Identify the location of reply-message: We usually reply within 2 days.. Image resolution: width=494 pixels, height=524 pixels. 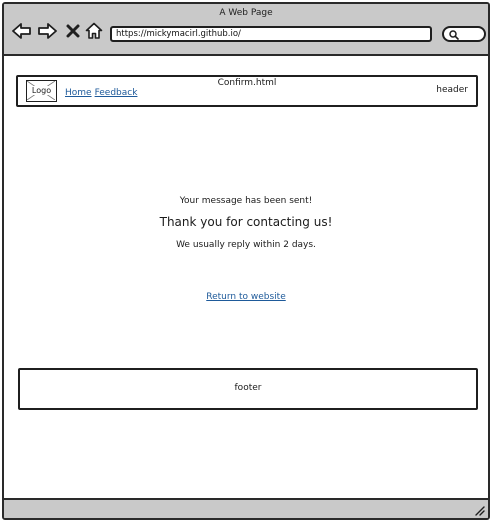
(246, 245).